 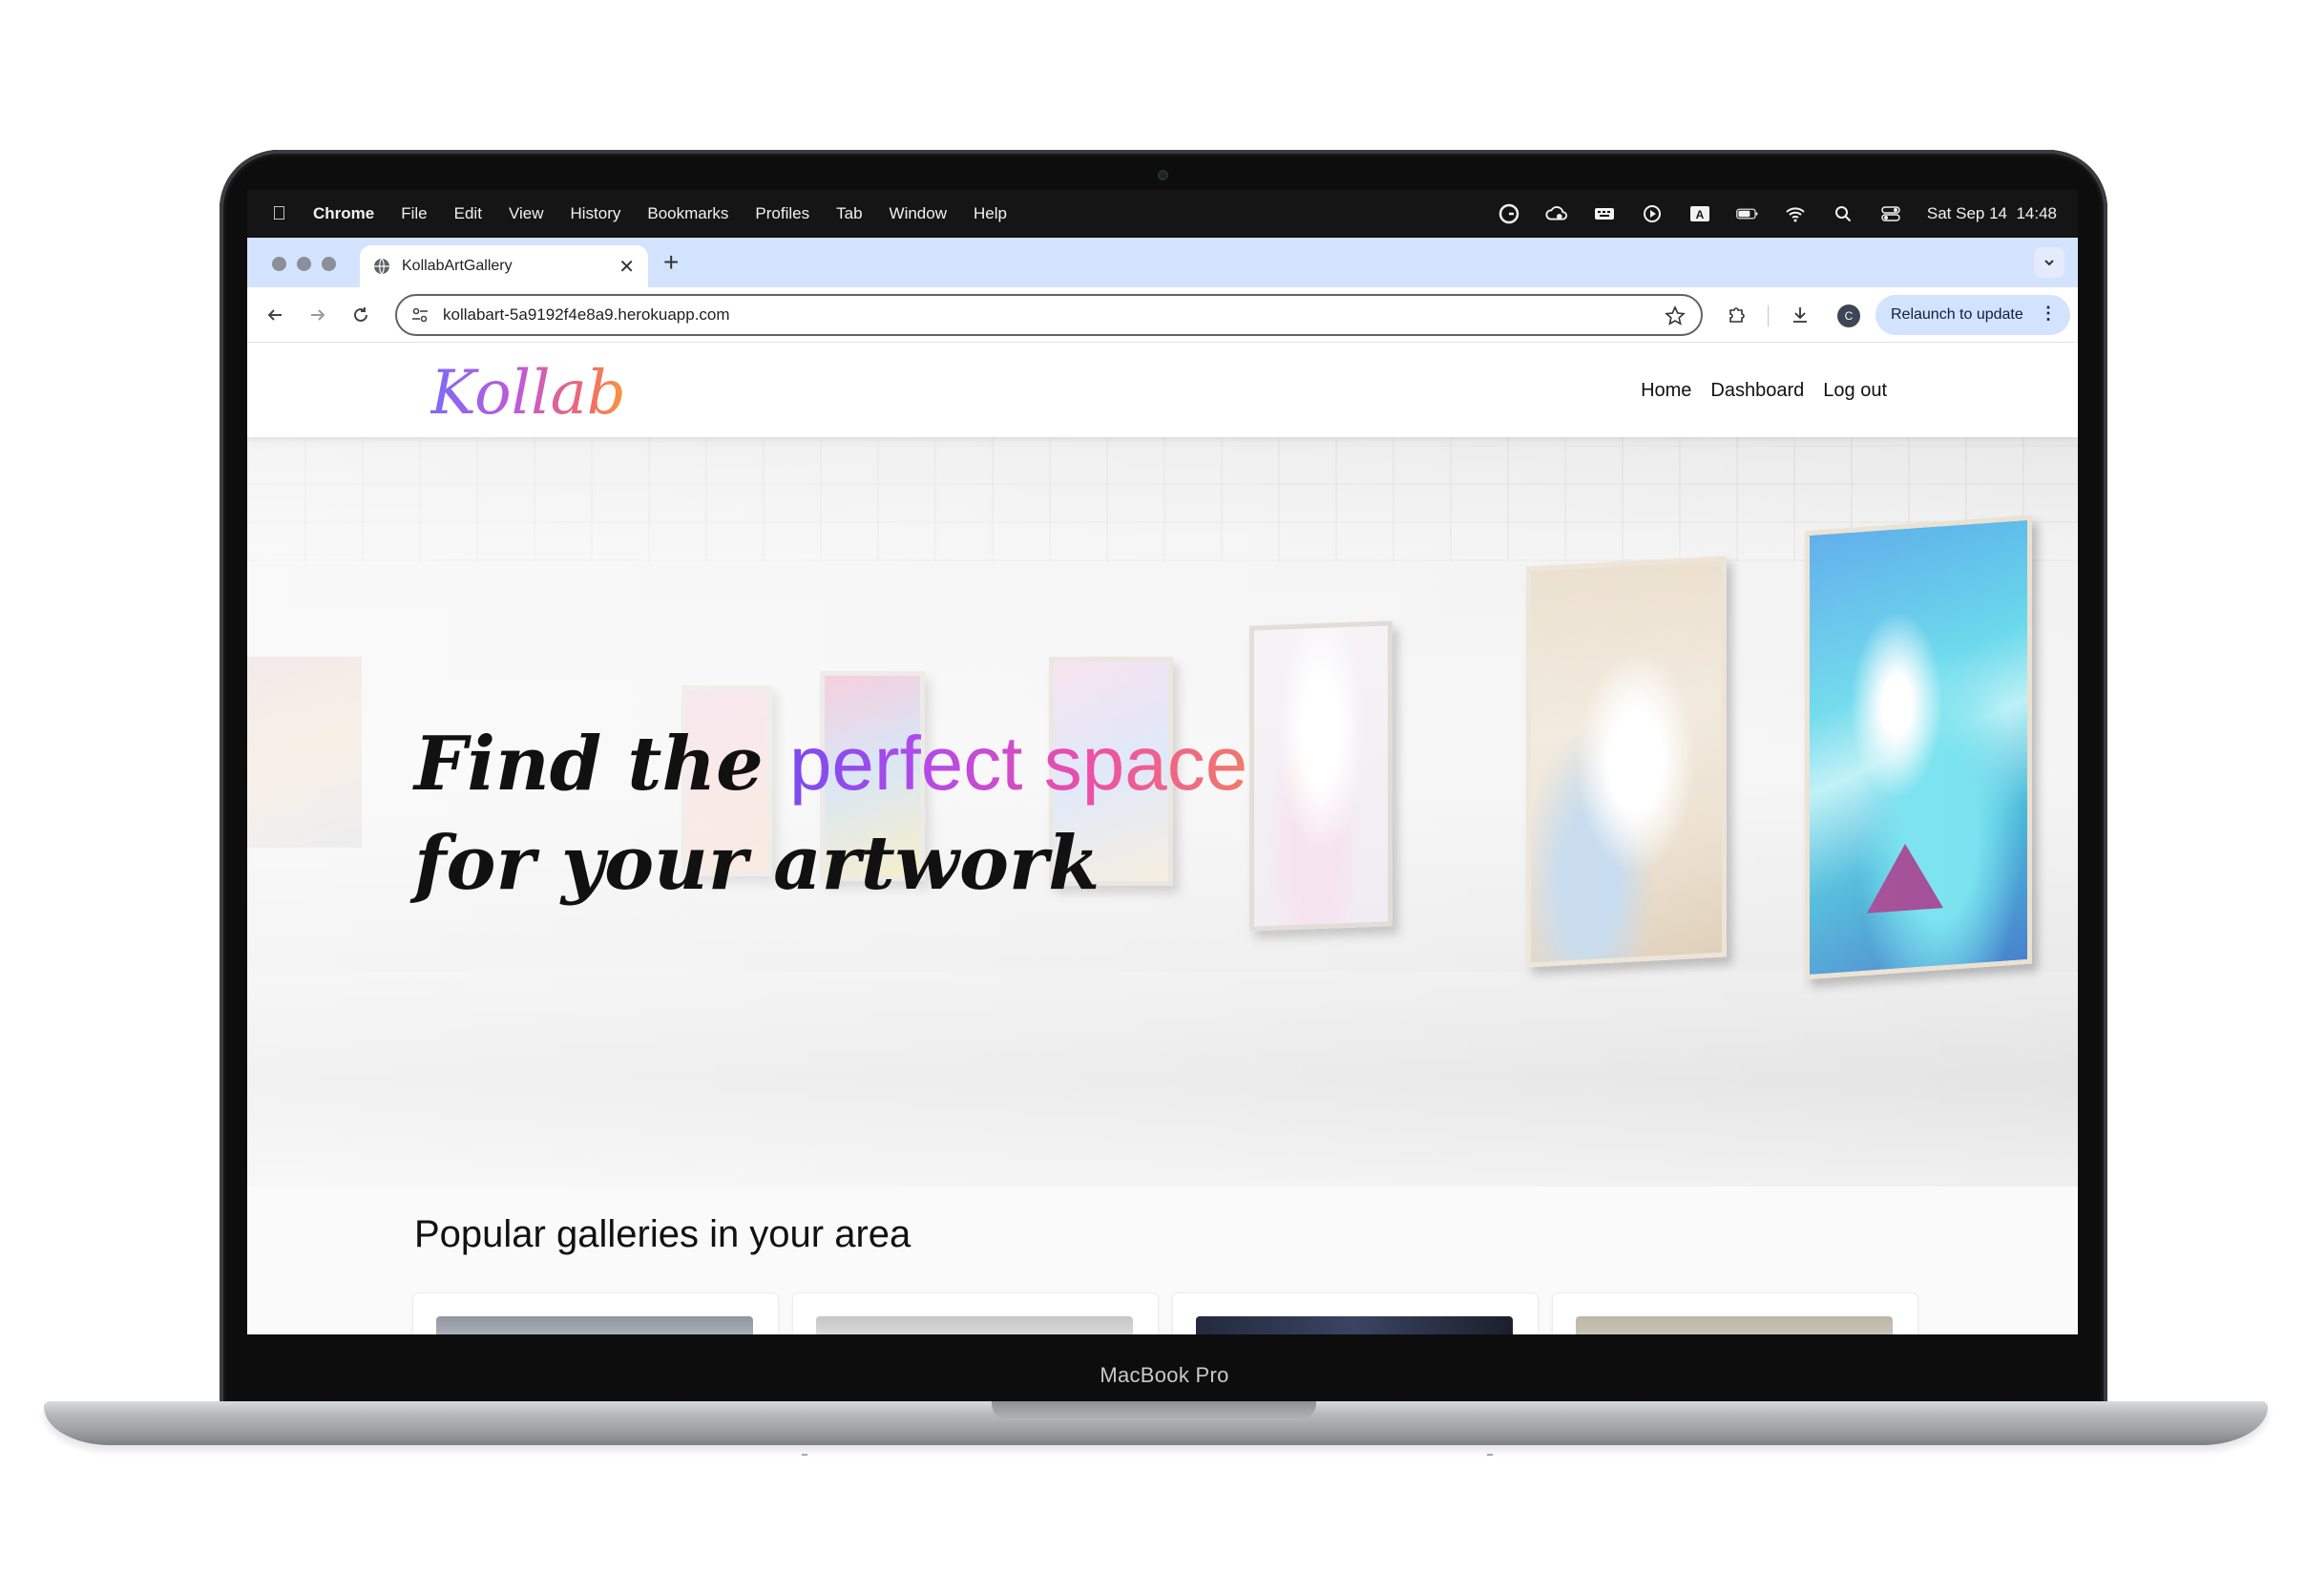 What do you see at coordinates (1768, 315) in the screenshot?
I see `toolbar-divider` at bounding box center [1768, 315].